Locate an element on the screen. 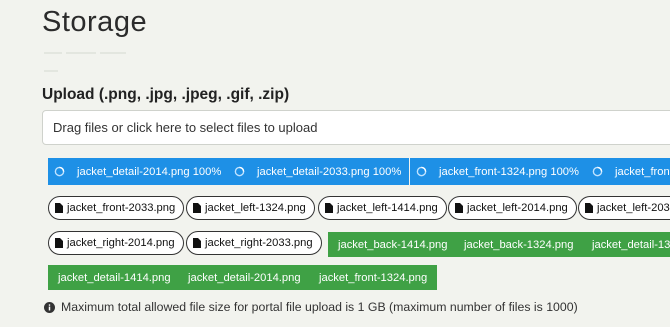 Image resolution: width=670 pixels, height=327 pixels. file-name: jacket_right-2033.png is located at coordinates (259, 243).